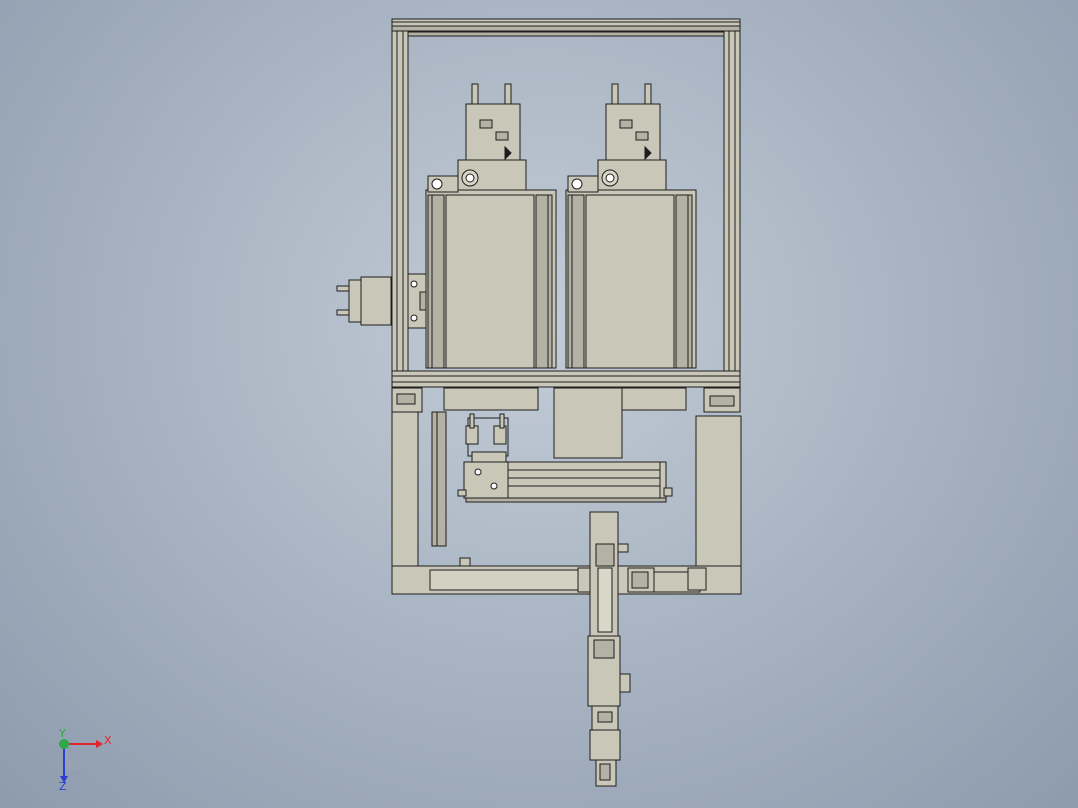 The width and height of the screenshot is (1078, 808). Describe the element at coordinates (633, 132) in the screenshot. I see `motor-right` at that location.